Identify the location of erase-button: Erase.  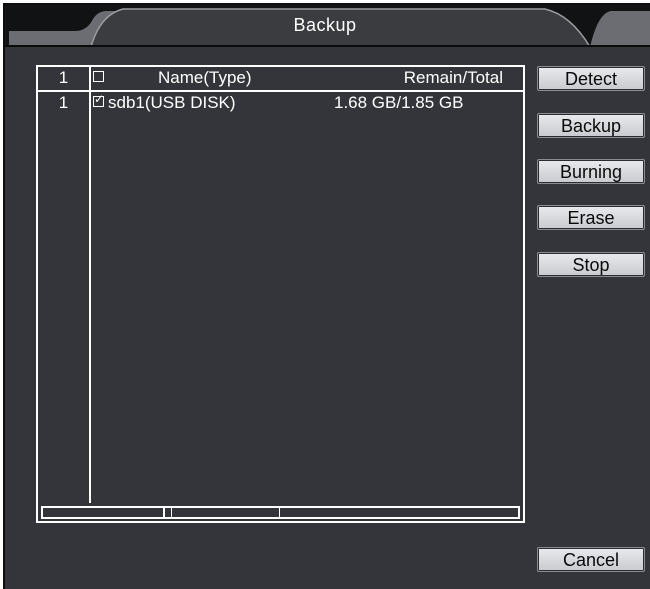
(591, 217).